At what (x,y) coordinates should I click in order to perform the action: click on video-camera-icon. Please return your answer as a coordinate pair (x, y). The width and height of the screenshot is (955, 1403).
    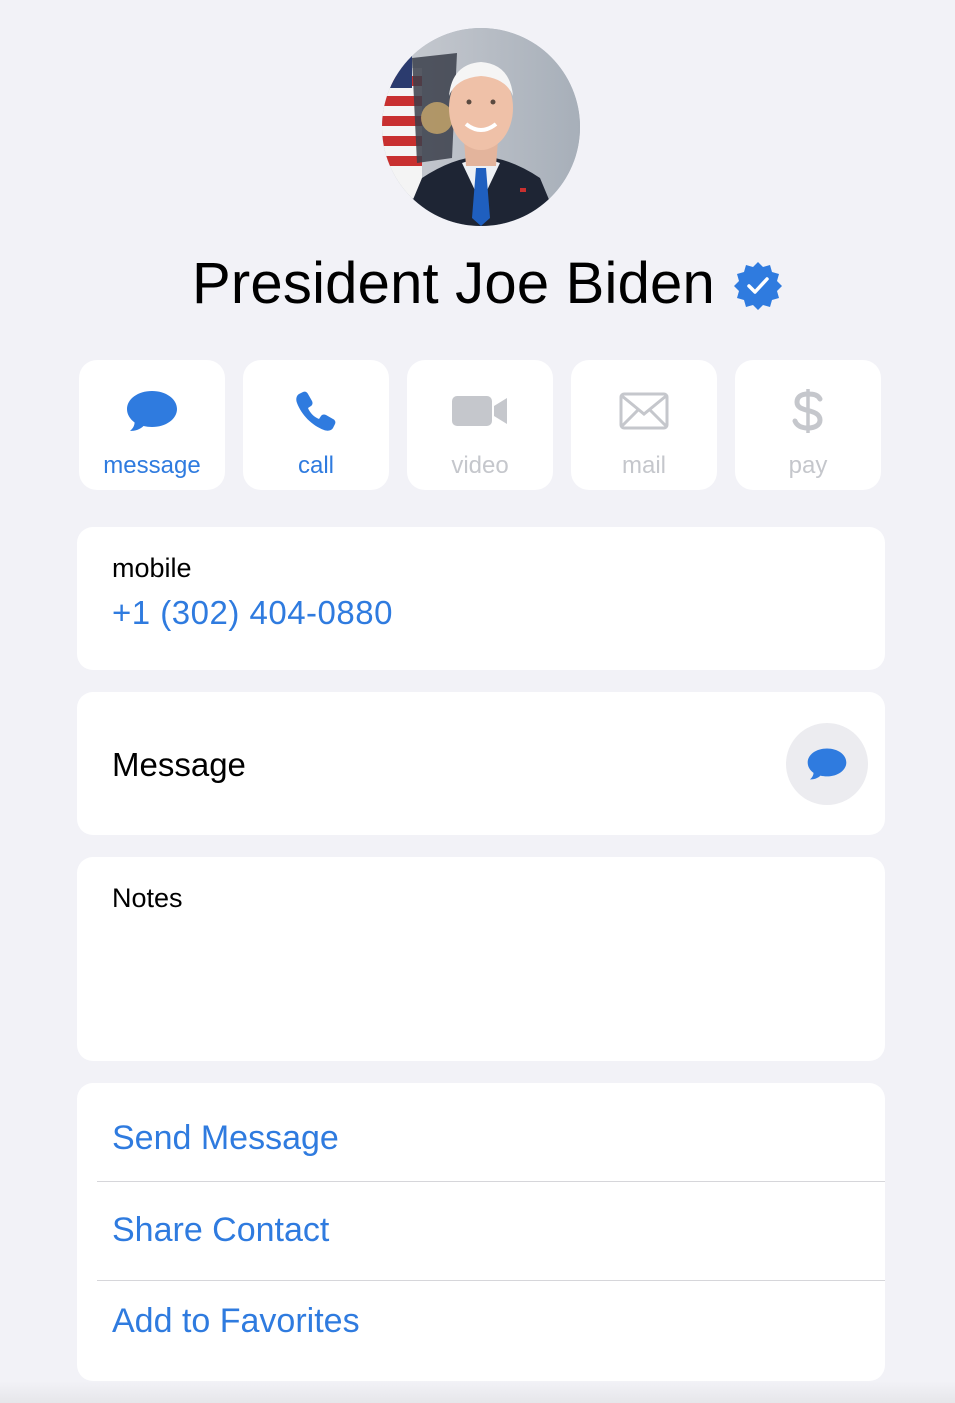
    Looking at the image, I should click on (479, 411).